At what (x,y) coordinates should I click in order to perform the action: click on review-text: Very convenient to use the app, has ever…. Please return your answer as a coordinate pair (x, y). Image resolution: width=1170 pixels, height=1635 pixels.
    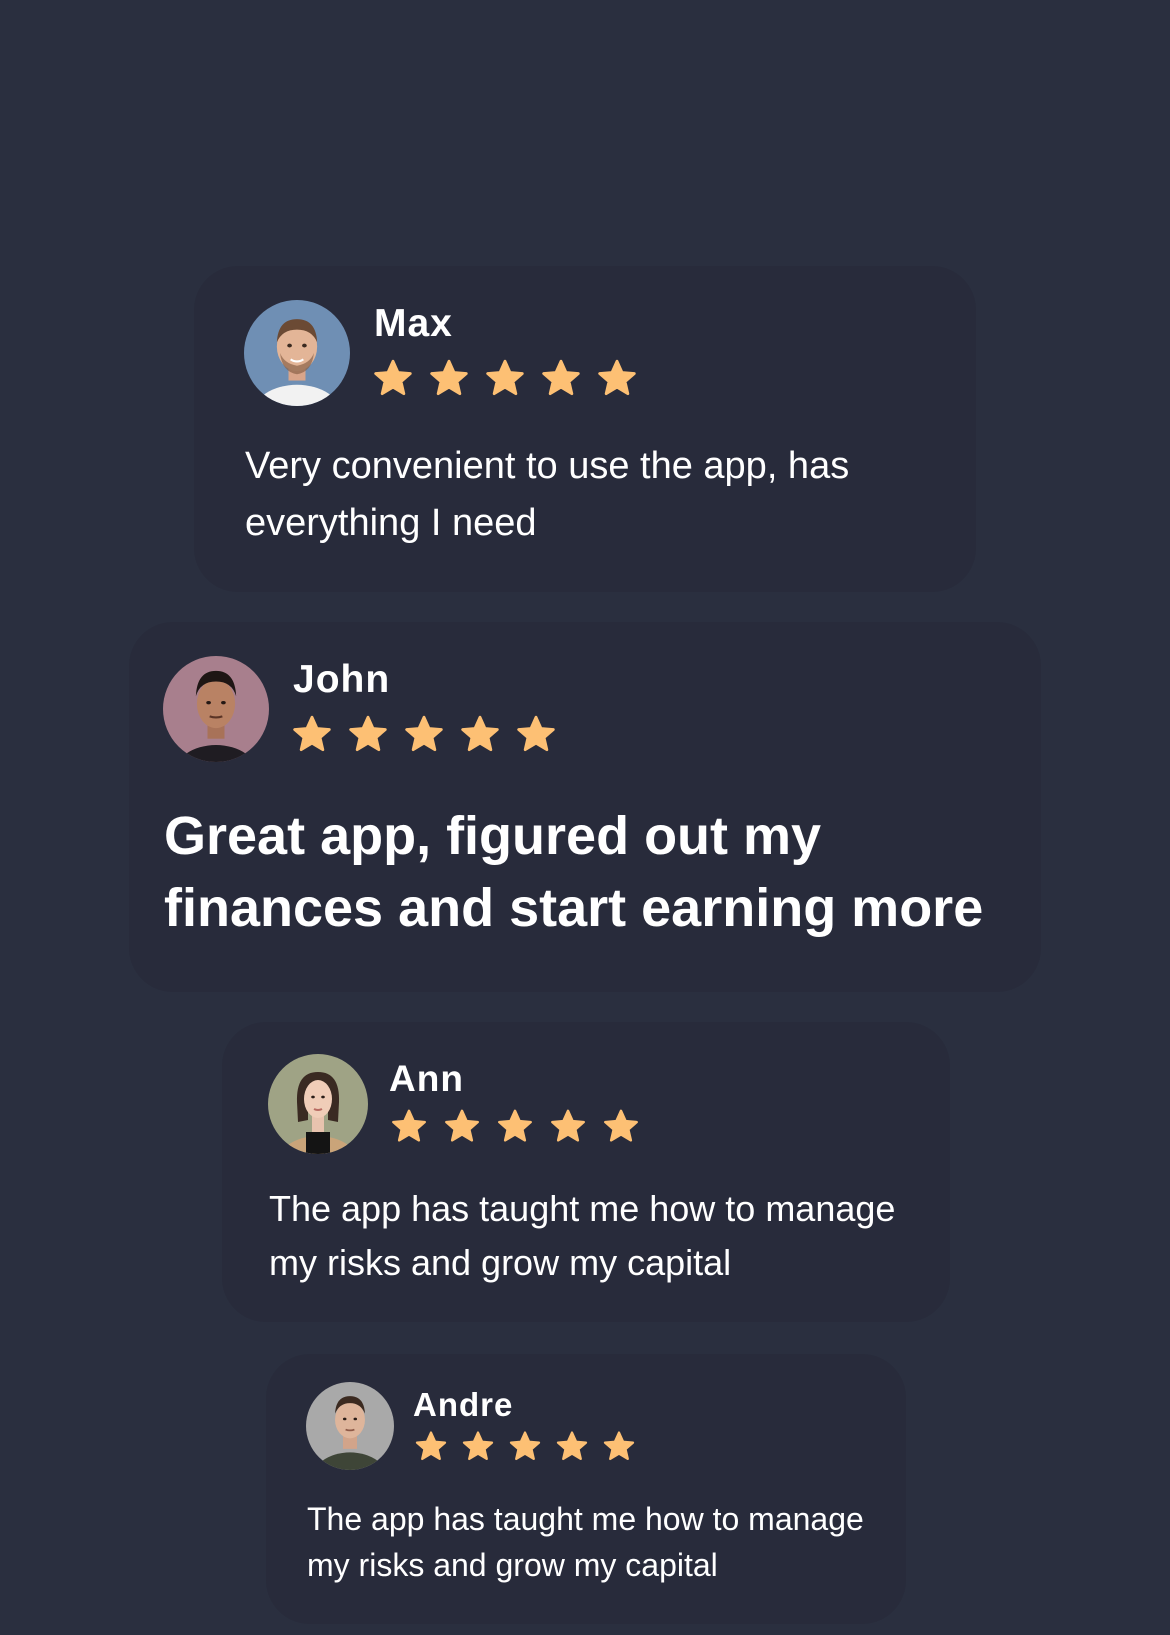
    Looking at the image, I should click on (547, 494).